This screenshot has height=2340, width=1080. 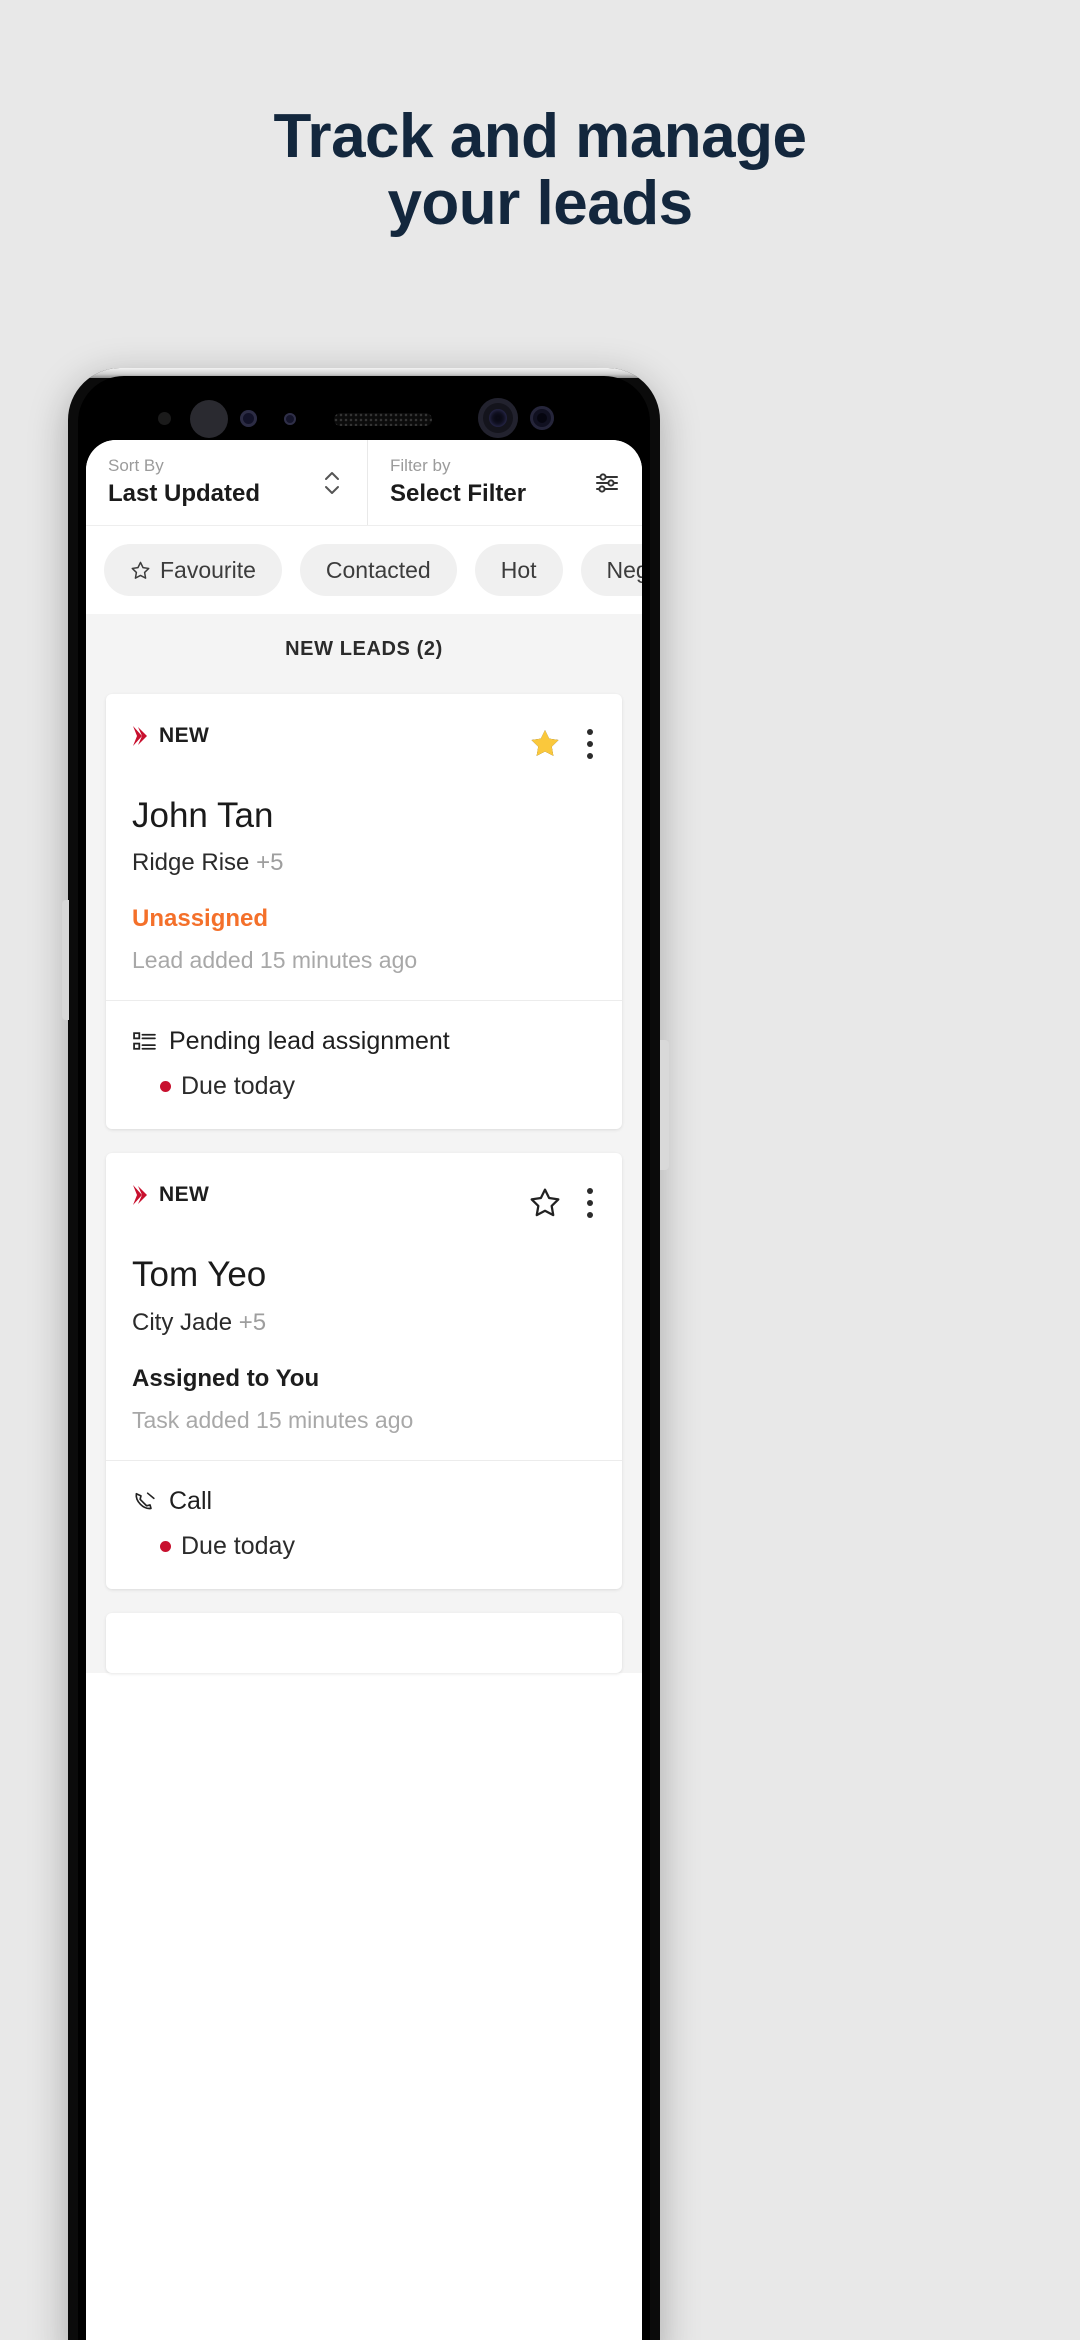 I want to click on lead-project: Ridge Rise +5, so click(x=364, y=863).